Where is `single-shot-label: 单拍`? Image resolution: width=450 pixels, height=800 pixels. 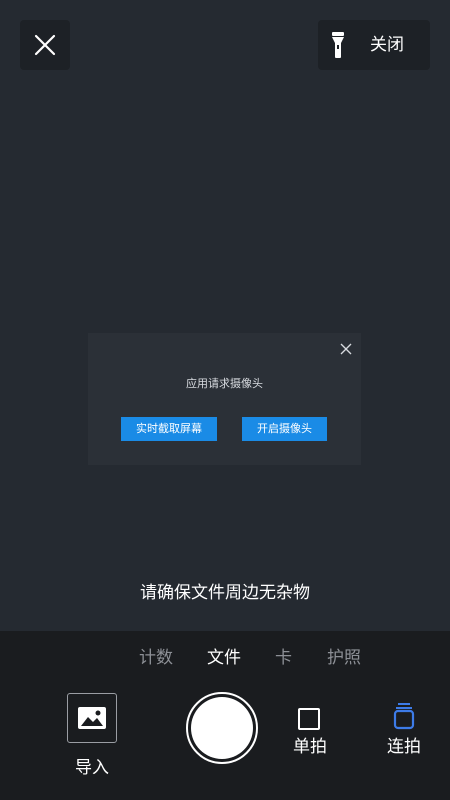
single-shot-label: 单拍 is located at coordinates (310, 744).